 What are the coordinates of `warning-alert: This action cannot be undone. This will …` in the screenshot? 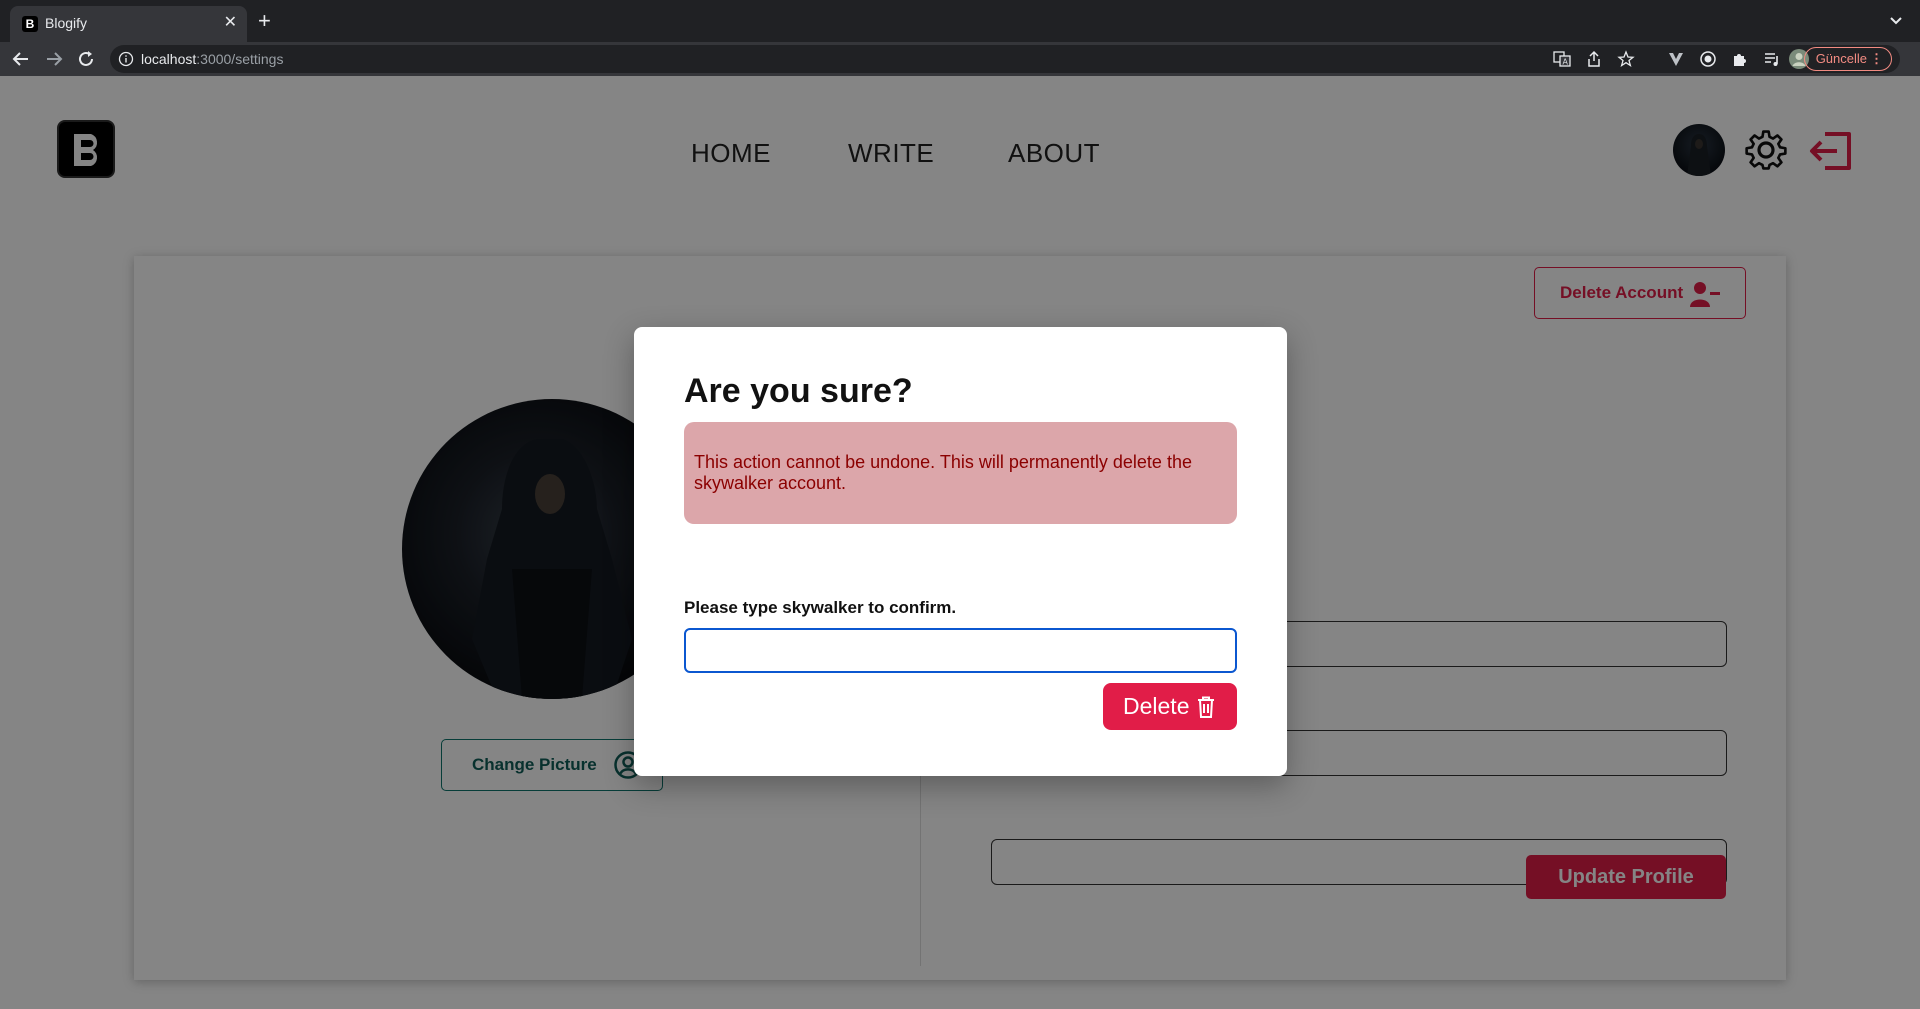 It's located at (960, 473).